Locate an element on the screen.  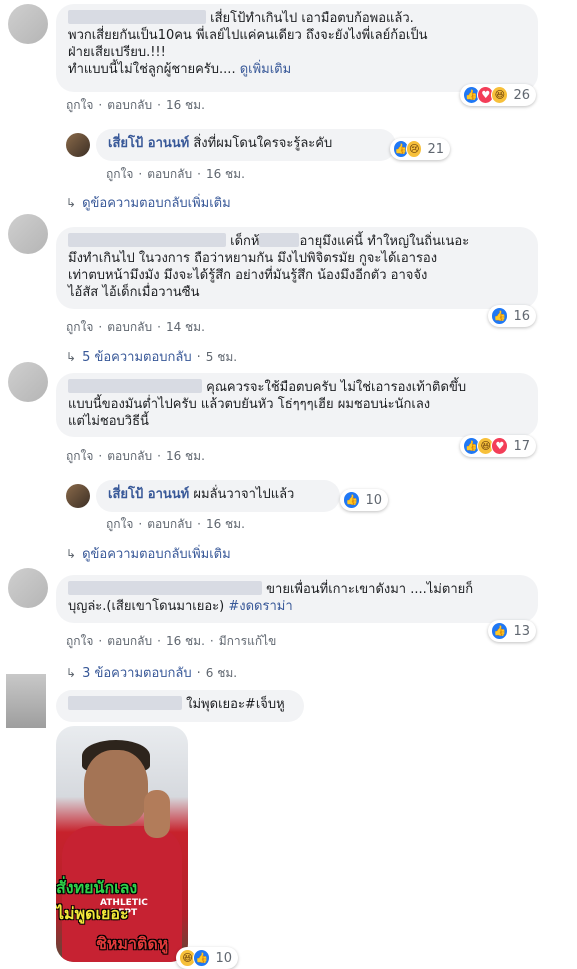
comment-text: ไอ้สัส ไอ้เด็กเมื่อวานซืน is located at coordinates (134, 292).